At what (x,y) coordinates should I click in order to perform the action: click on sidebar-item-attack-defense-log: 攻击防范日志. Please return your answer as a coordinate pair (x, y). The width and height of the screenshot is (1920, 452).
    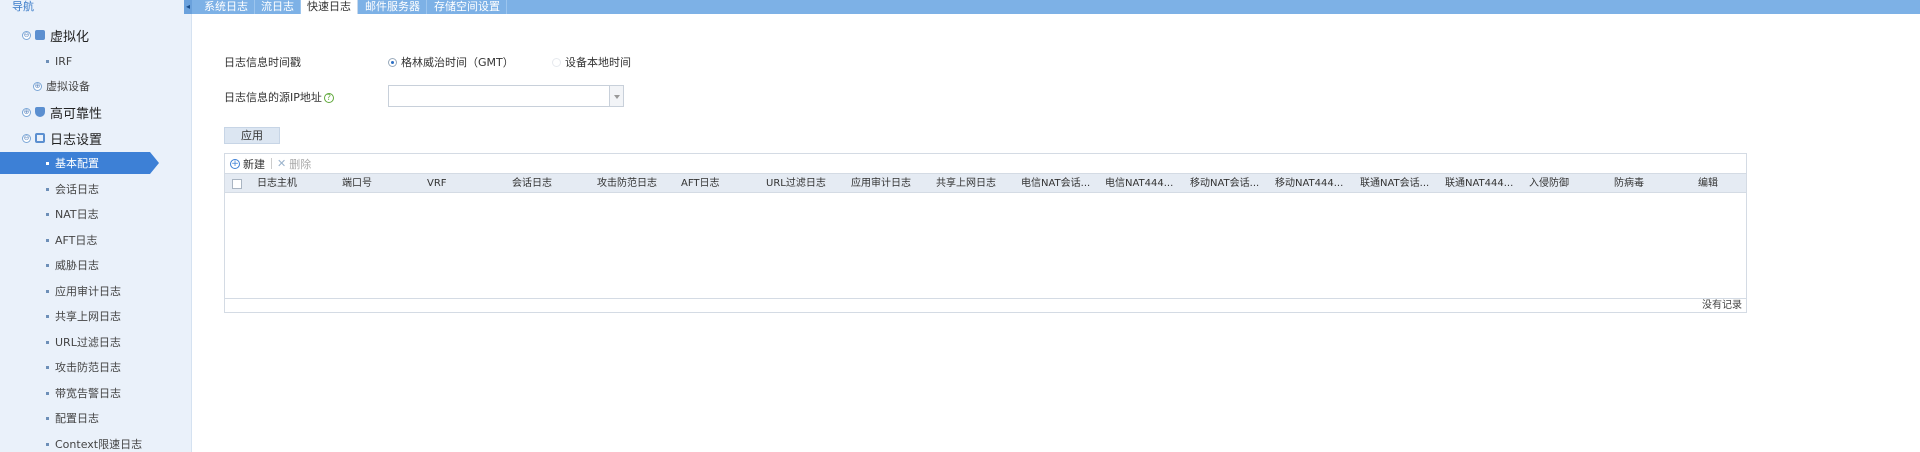
    Looking at the image, I should click on (95, 367).